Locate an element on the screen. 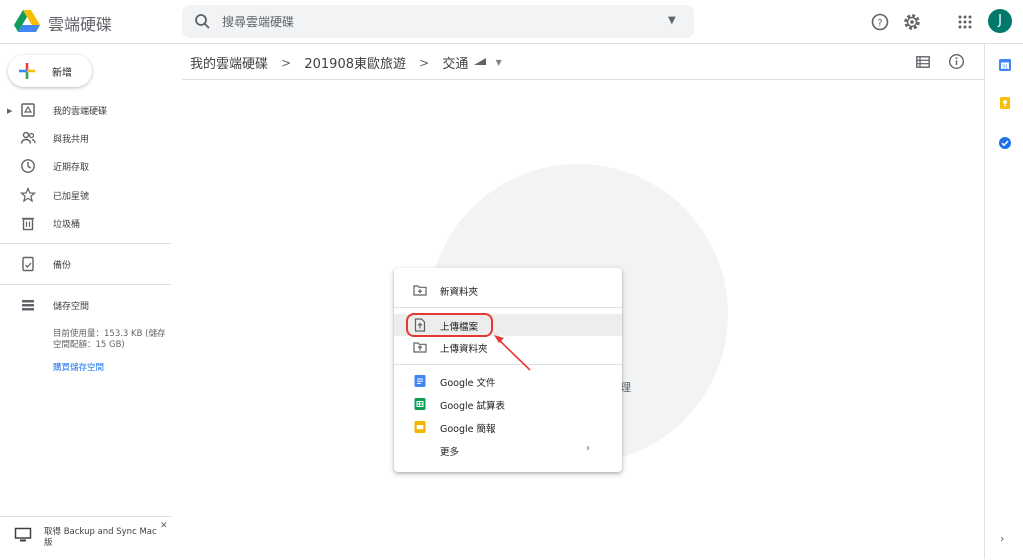  sidebar-item-label: 已加星號 is located at coordinates (71, 197).